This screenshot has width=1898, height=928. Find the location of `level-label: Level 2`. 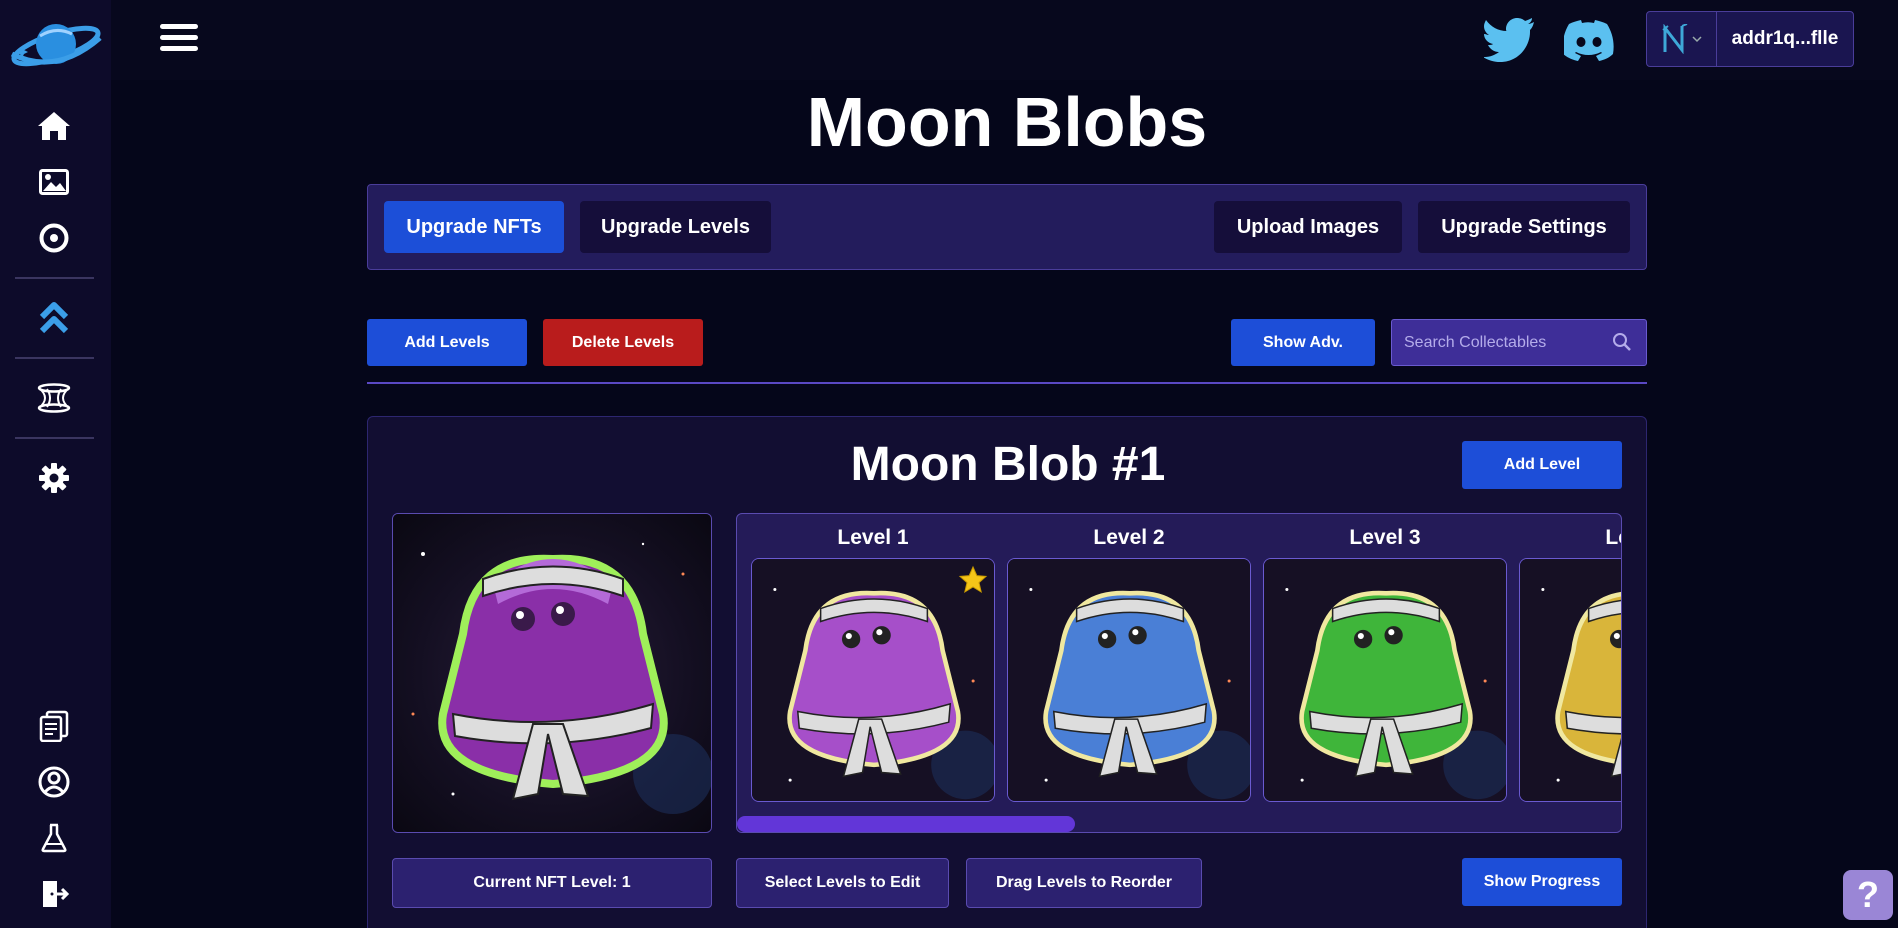

level-label: Level 2 is located at coordinates (1129, 537).